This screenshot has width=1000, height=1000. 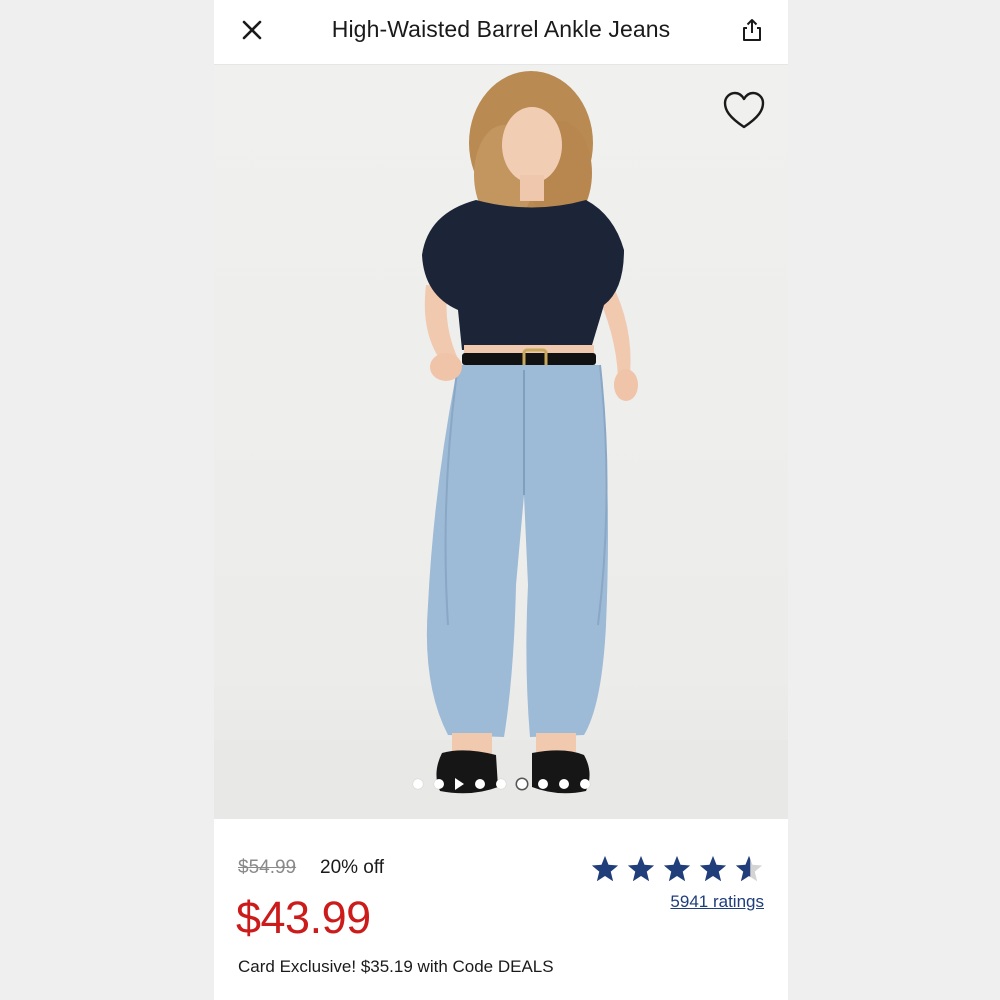 I want to click on close-button, so click(x=252, y=30).